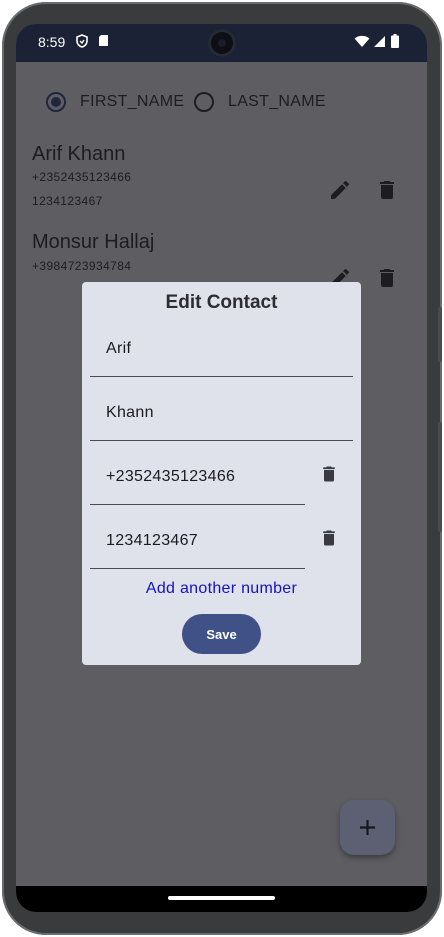 This screenshot has height=937, width=444. I want to click on contact-phone: +3984723934784, so click(82, 266).